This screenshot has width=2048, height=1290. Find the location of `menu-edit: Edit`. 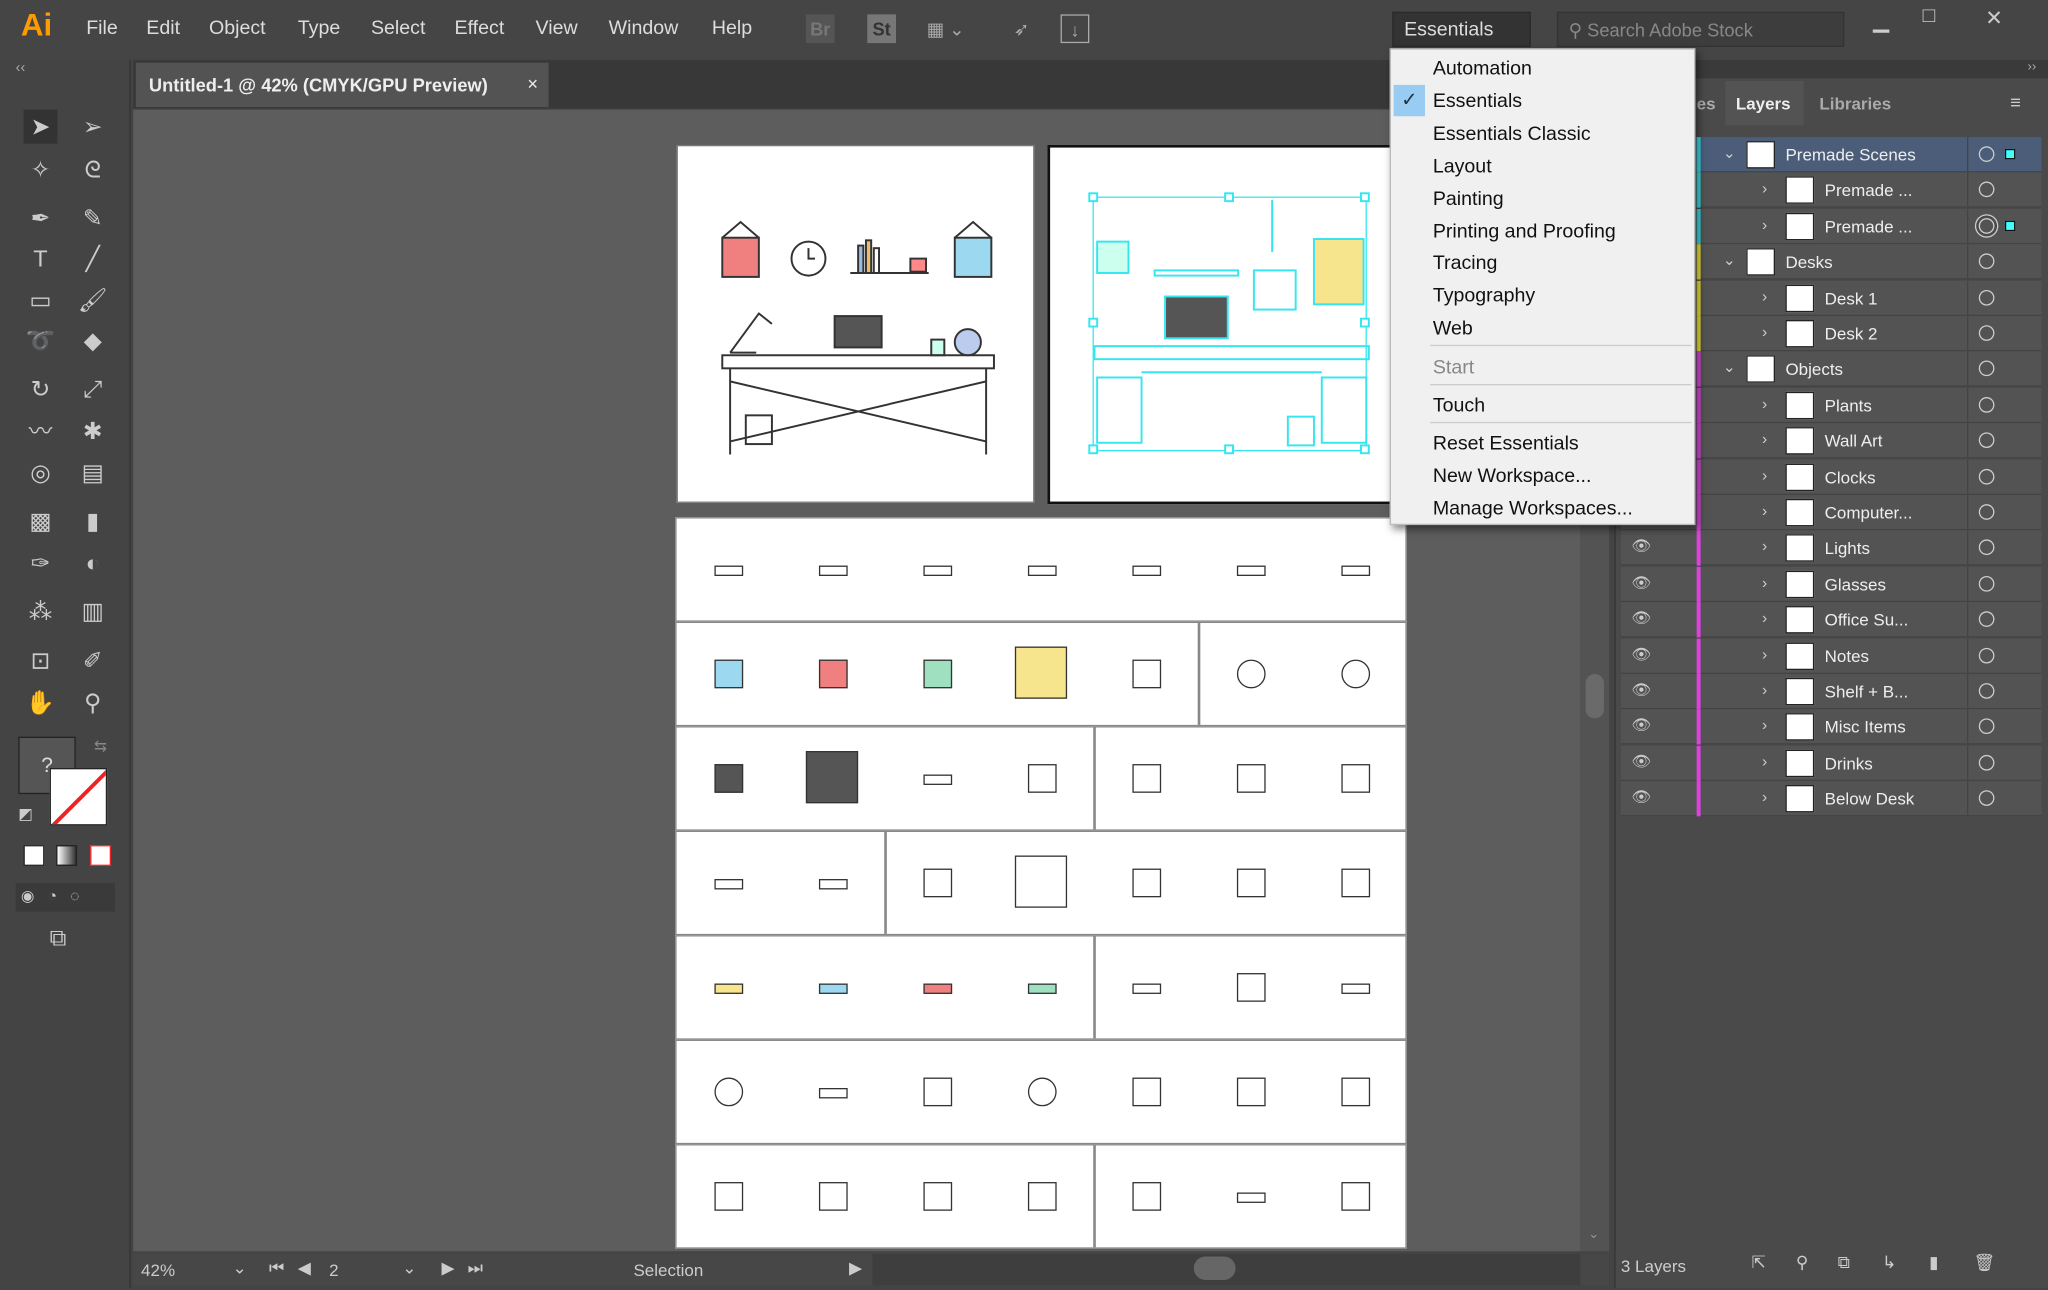

menu-edit: Edit is located at coordinates (163, 28).